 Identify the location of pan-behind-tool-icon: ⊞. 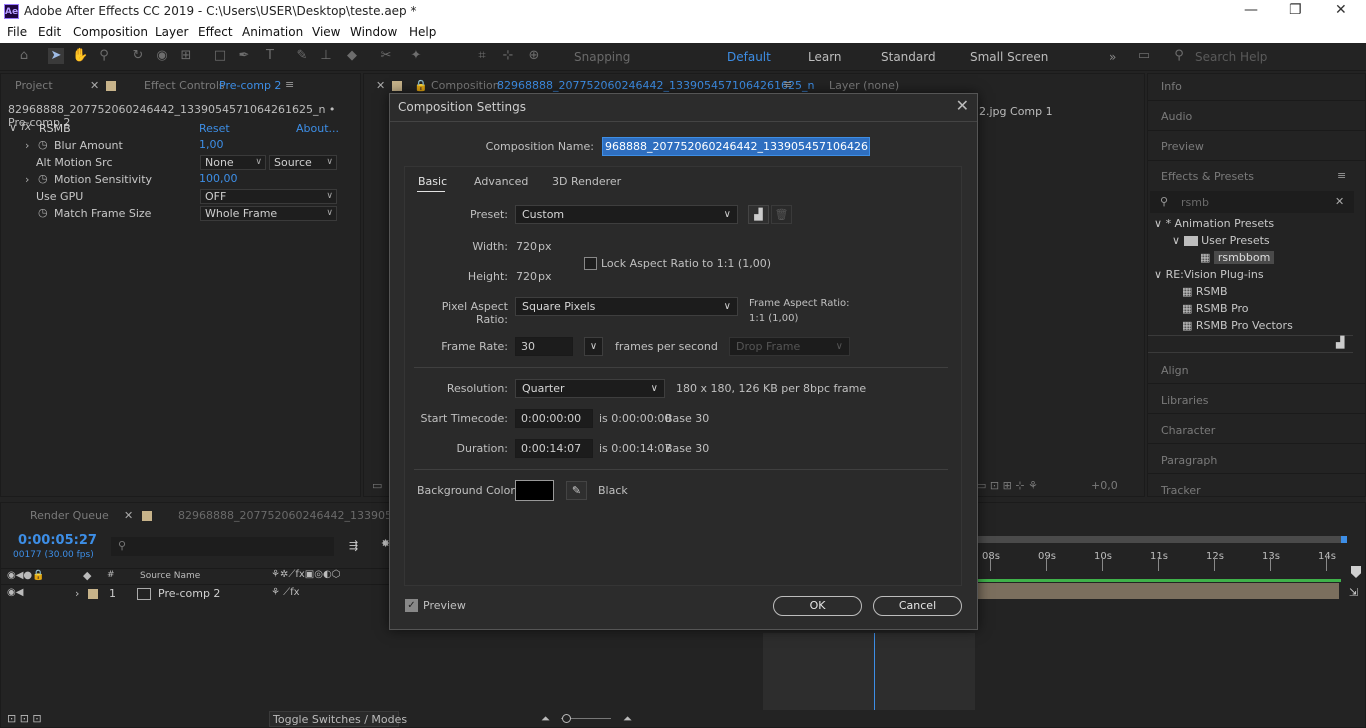
(186, 56).